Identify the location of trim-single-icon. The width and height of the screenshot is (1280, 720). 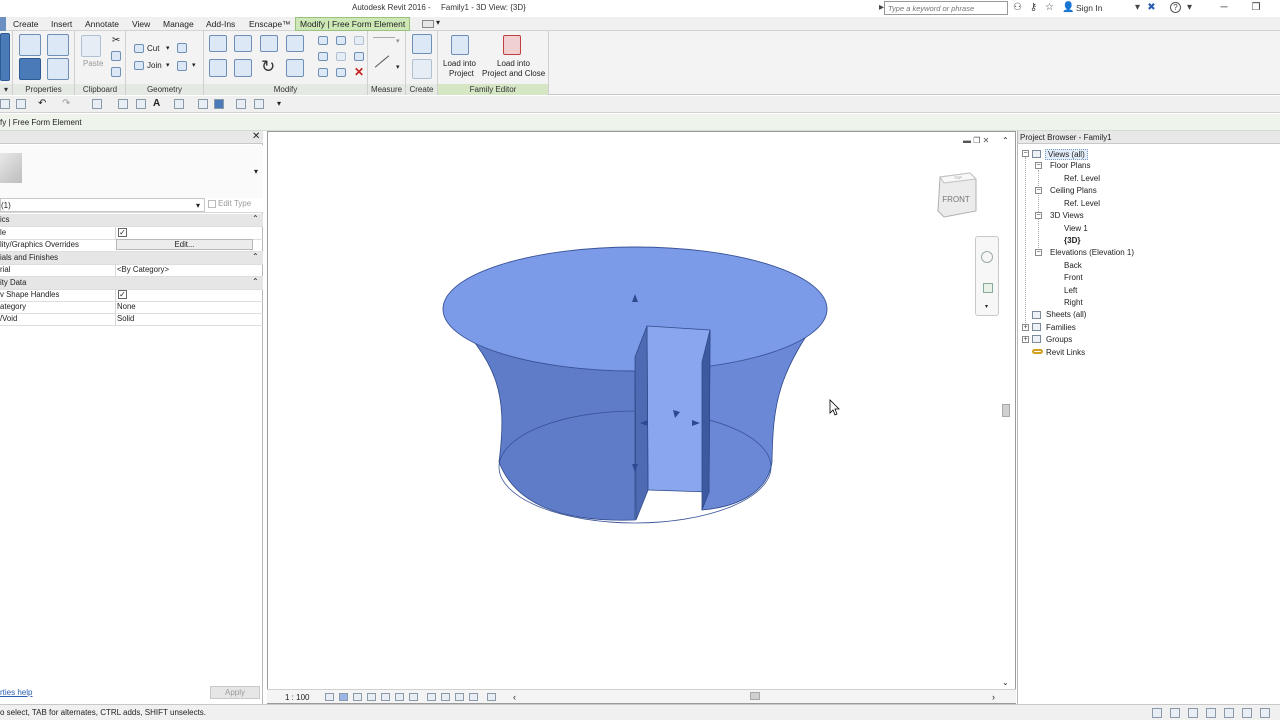
(323, 72).